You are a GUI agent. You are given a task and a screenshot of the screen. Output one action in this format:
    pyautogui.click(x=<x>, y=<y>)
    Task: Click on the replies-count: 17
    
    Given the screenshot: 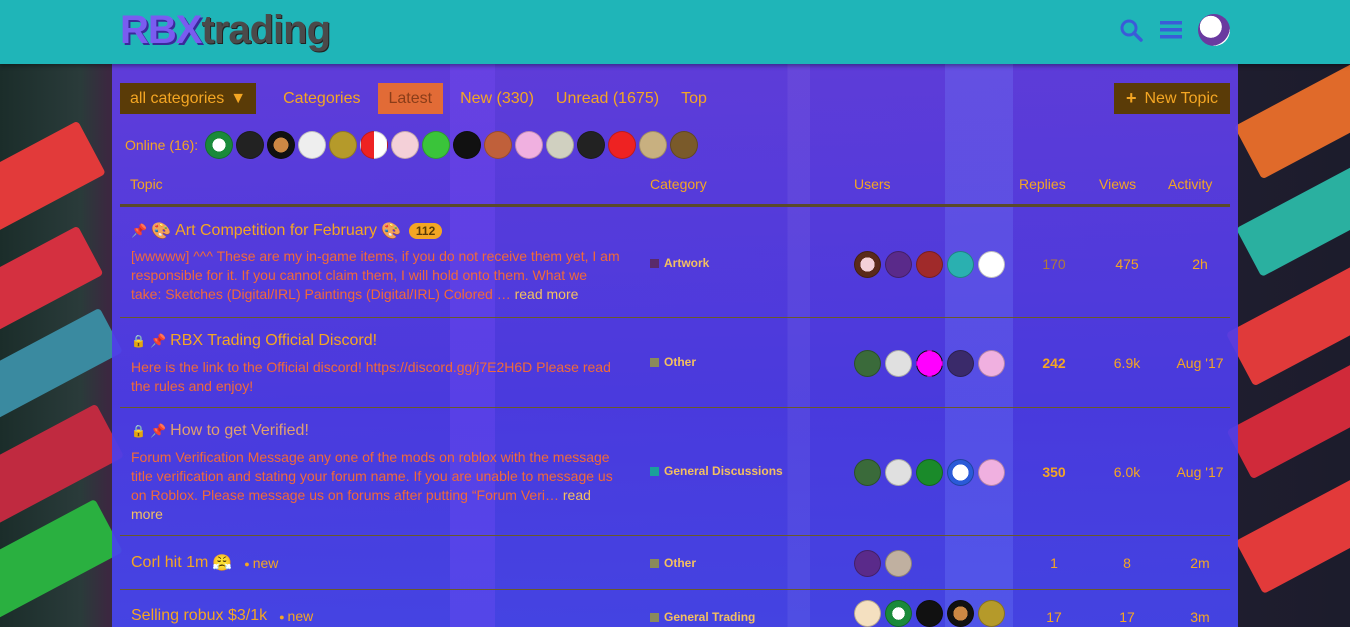 What is the action you would take?
    pyautogui.click(x=1054, y=617)
    